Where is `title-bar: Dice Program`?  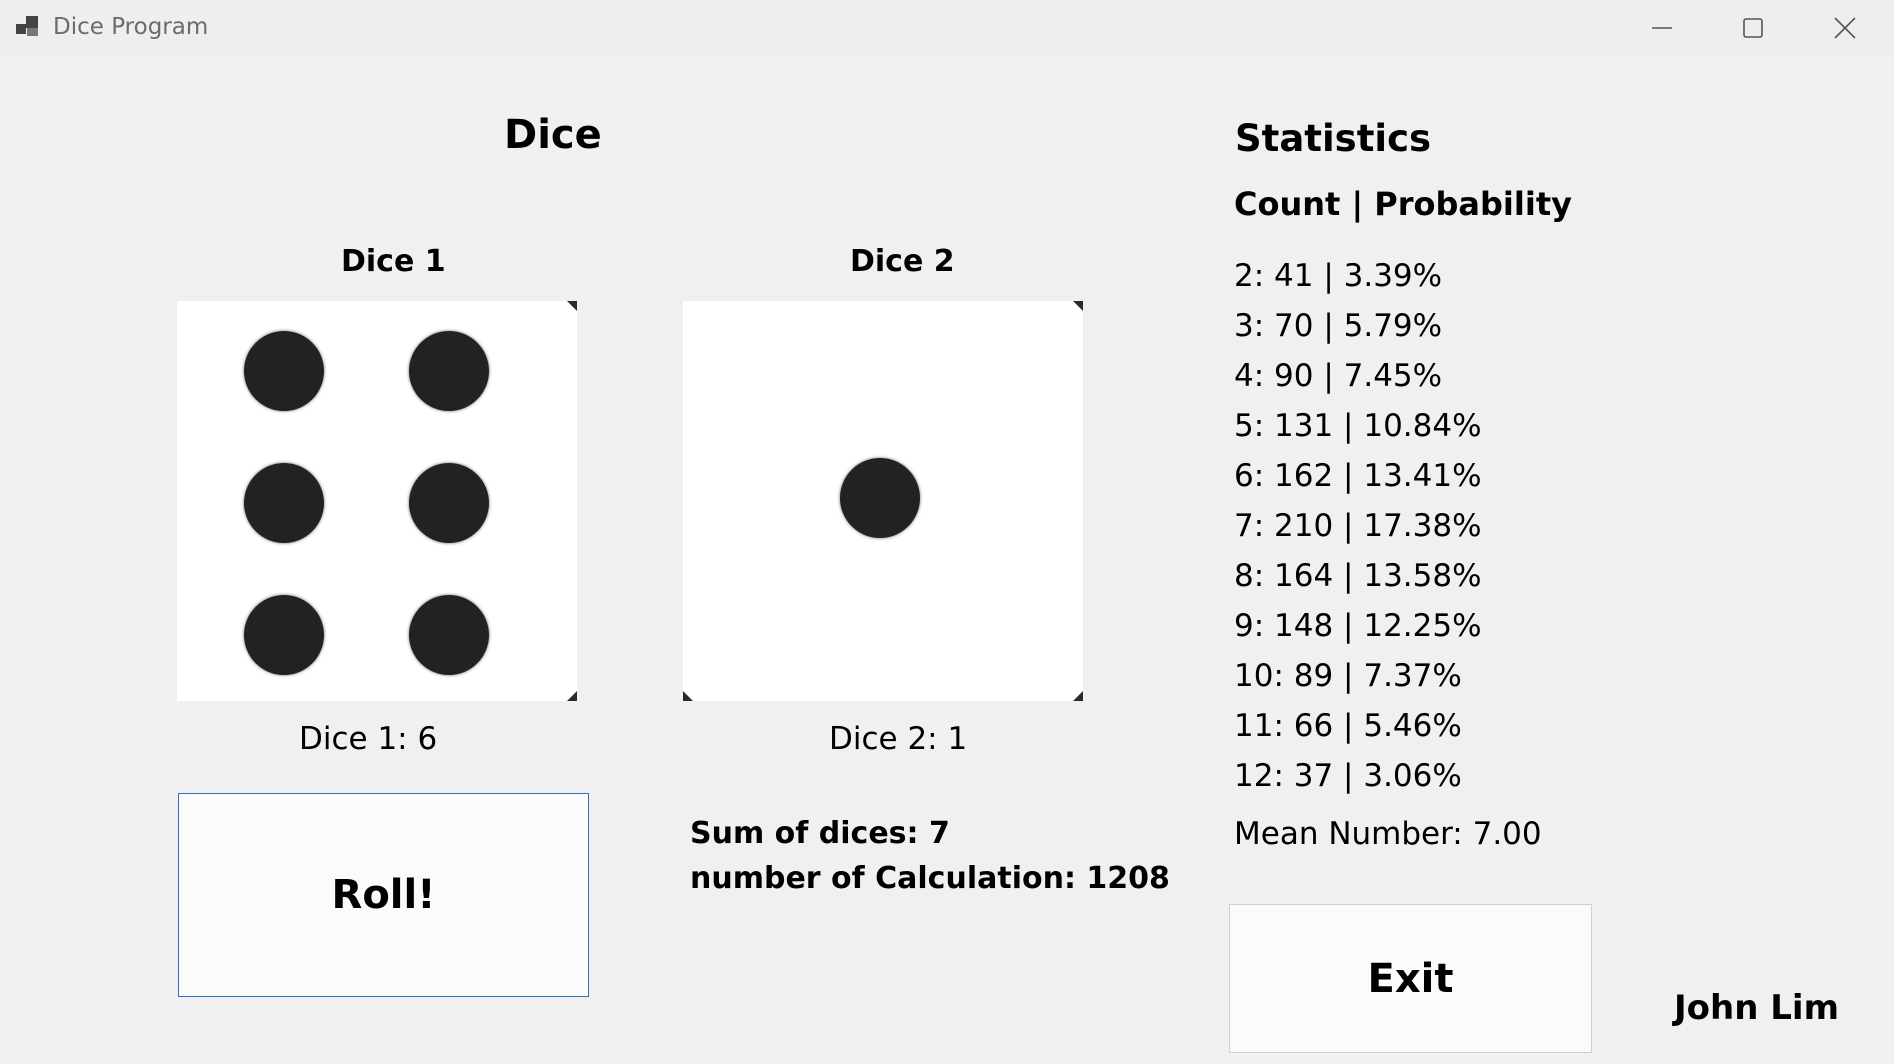 title-bar: Dice Program is located at coordinates (947, 28).